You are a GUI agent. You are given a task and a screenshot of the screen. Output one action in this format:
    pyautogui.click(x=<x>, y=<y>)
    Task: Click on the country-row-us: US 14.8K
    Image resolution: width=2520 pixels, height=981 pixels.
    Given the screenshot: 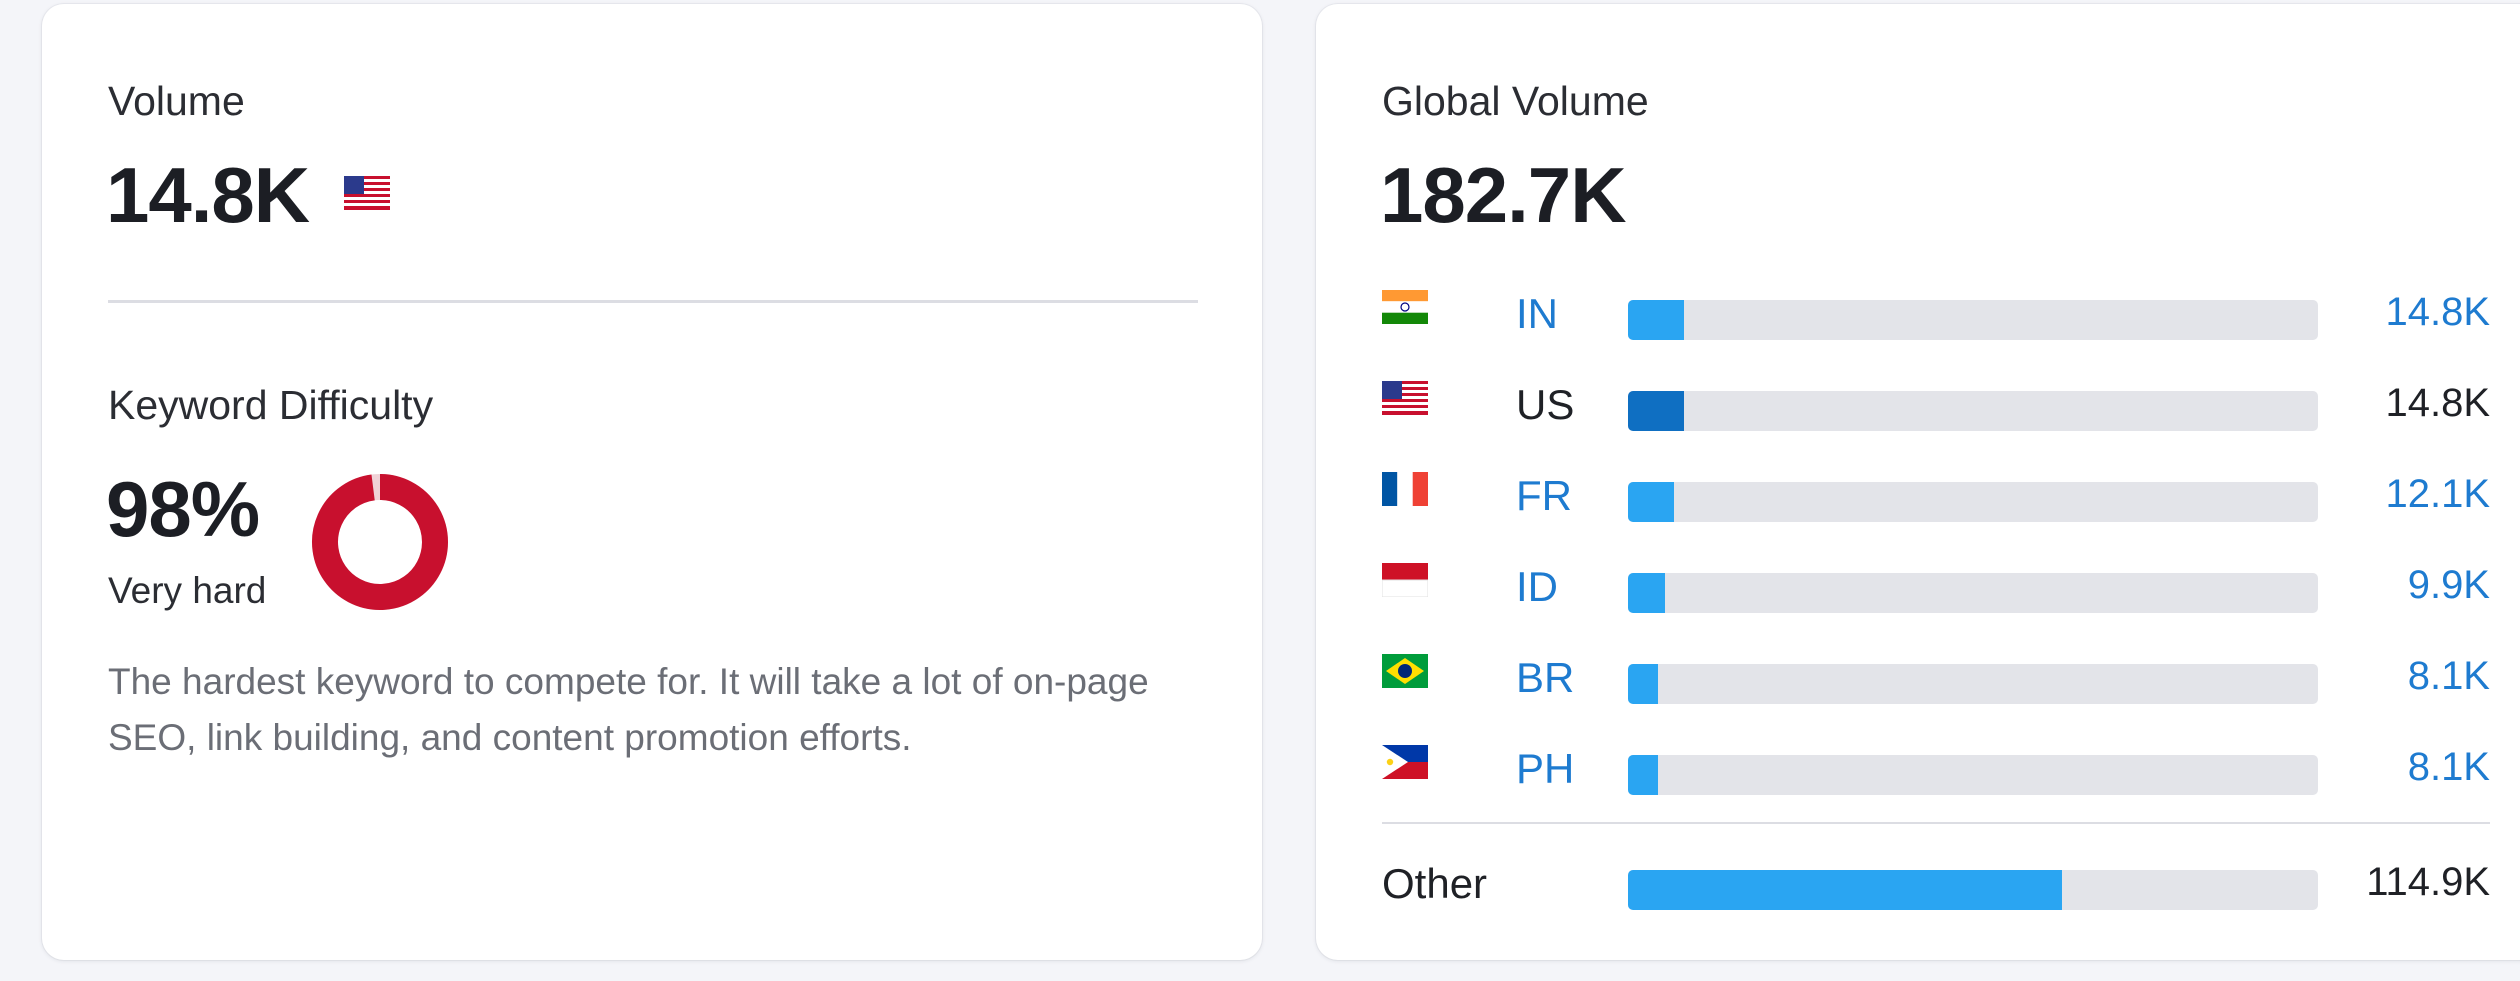 What is the action you would take?
    pyautogui.click(x=1936, y=405)
    